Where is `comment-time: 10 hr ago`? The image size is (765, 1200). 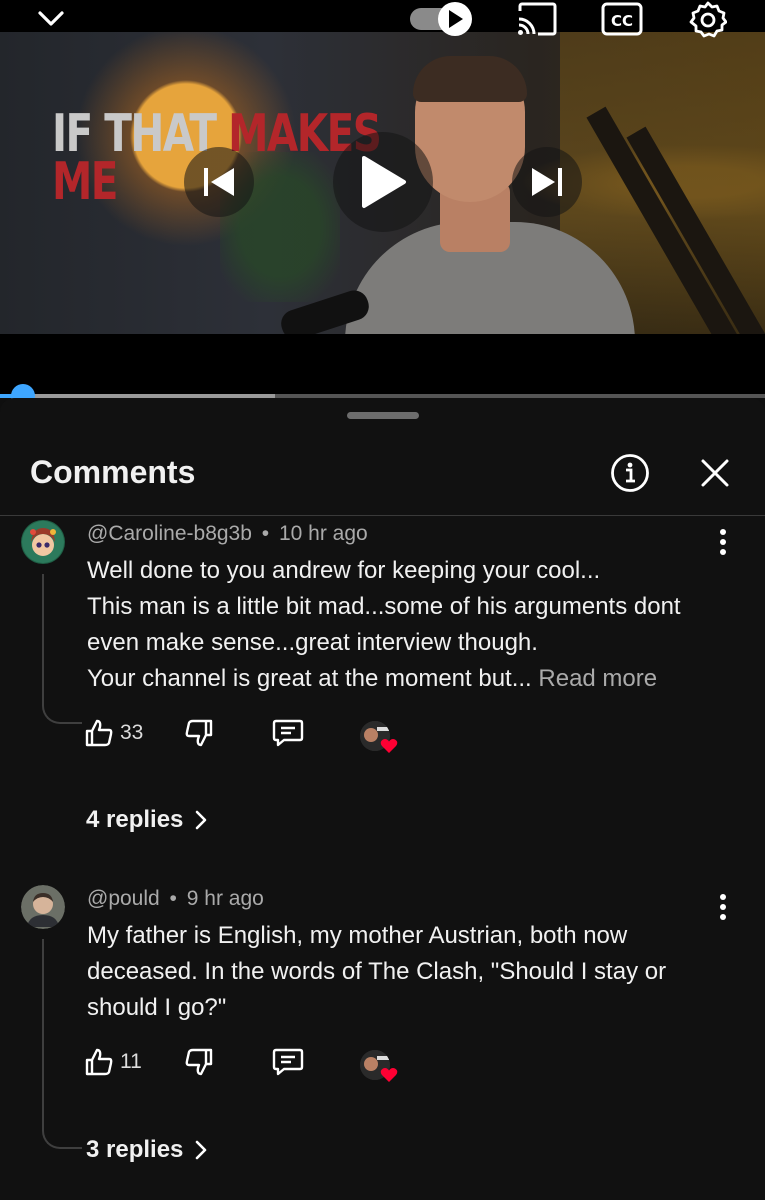 comment-time: 10 hr ago is located at coordinates (323, 533).